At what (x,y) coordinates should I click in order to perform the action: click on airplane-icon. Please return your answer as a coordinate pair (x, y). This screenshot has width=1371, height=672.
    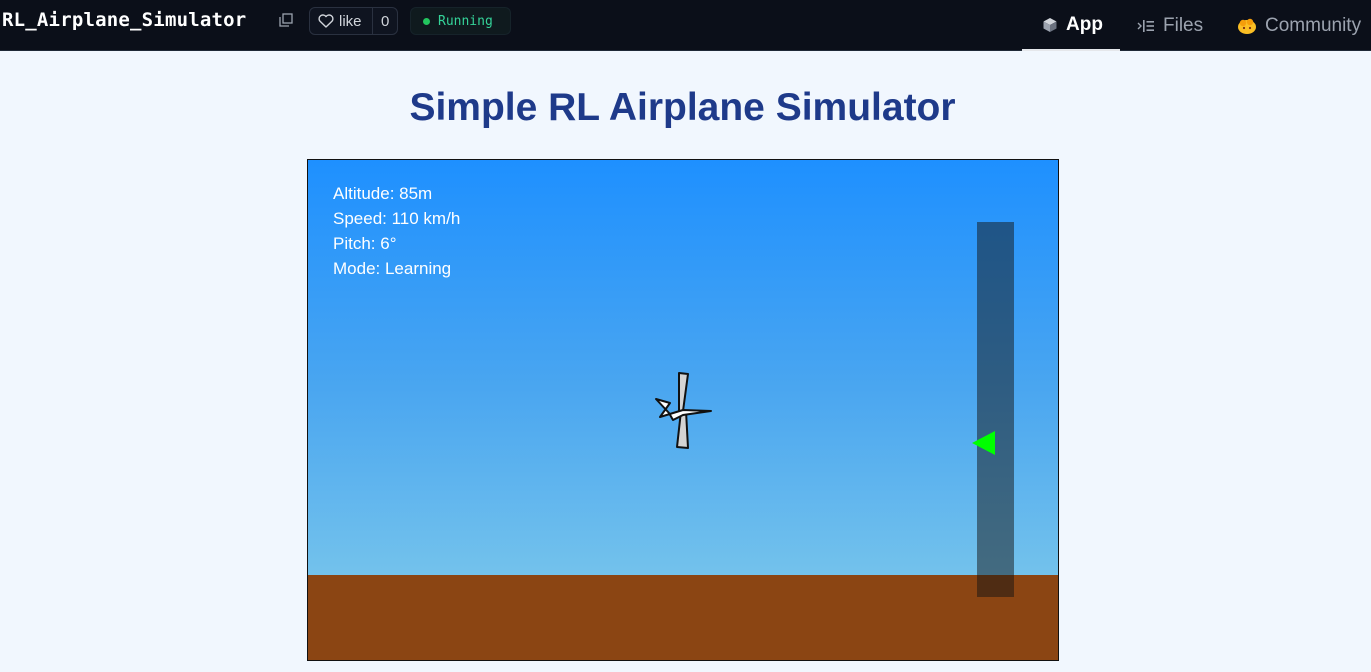
    Looking at the image, I should click on (683, 410).